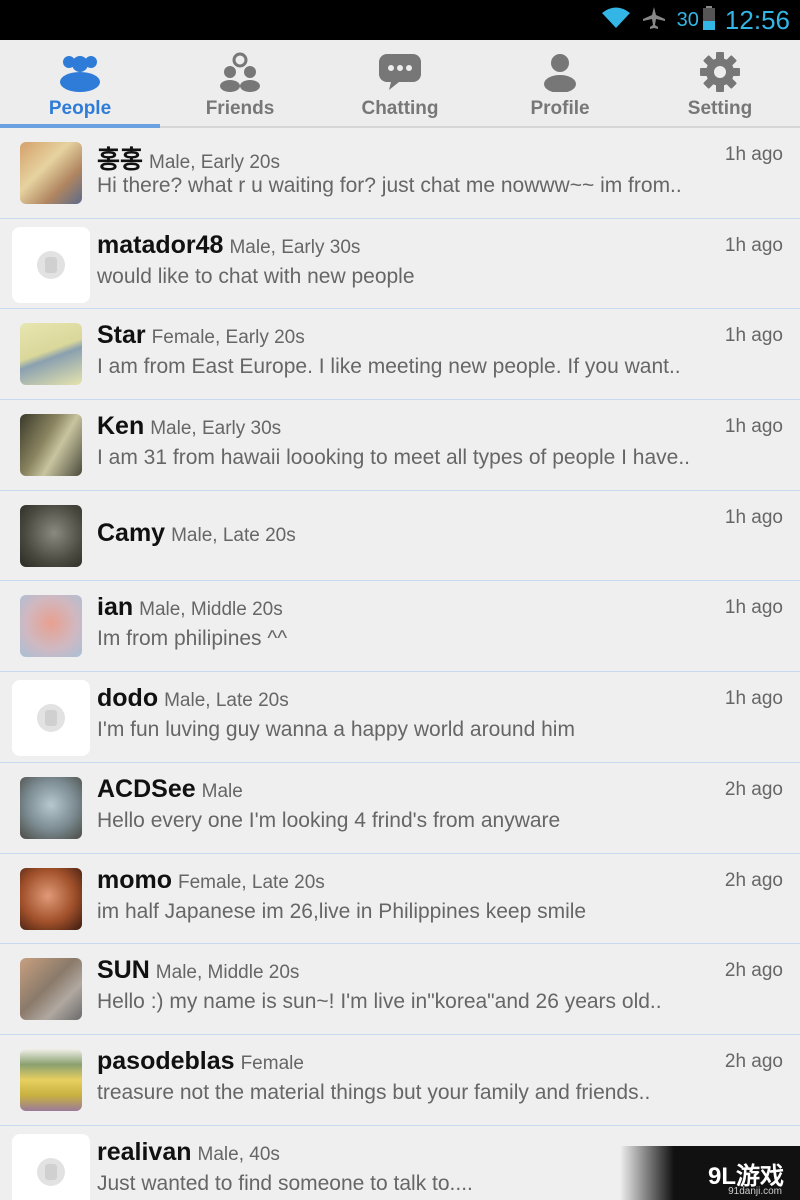 The height and width of the screenshot is (1200, 800). Describe the element at coordinates (131, 532) in the screenshot. I see `user-name: Camy` at that location.